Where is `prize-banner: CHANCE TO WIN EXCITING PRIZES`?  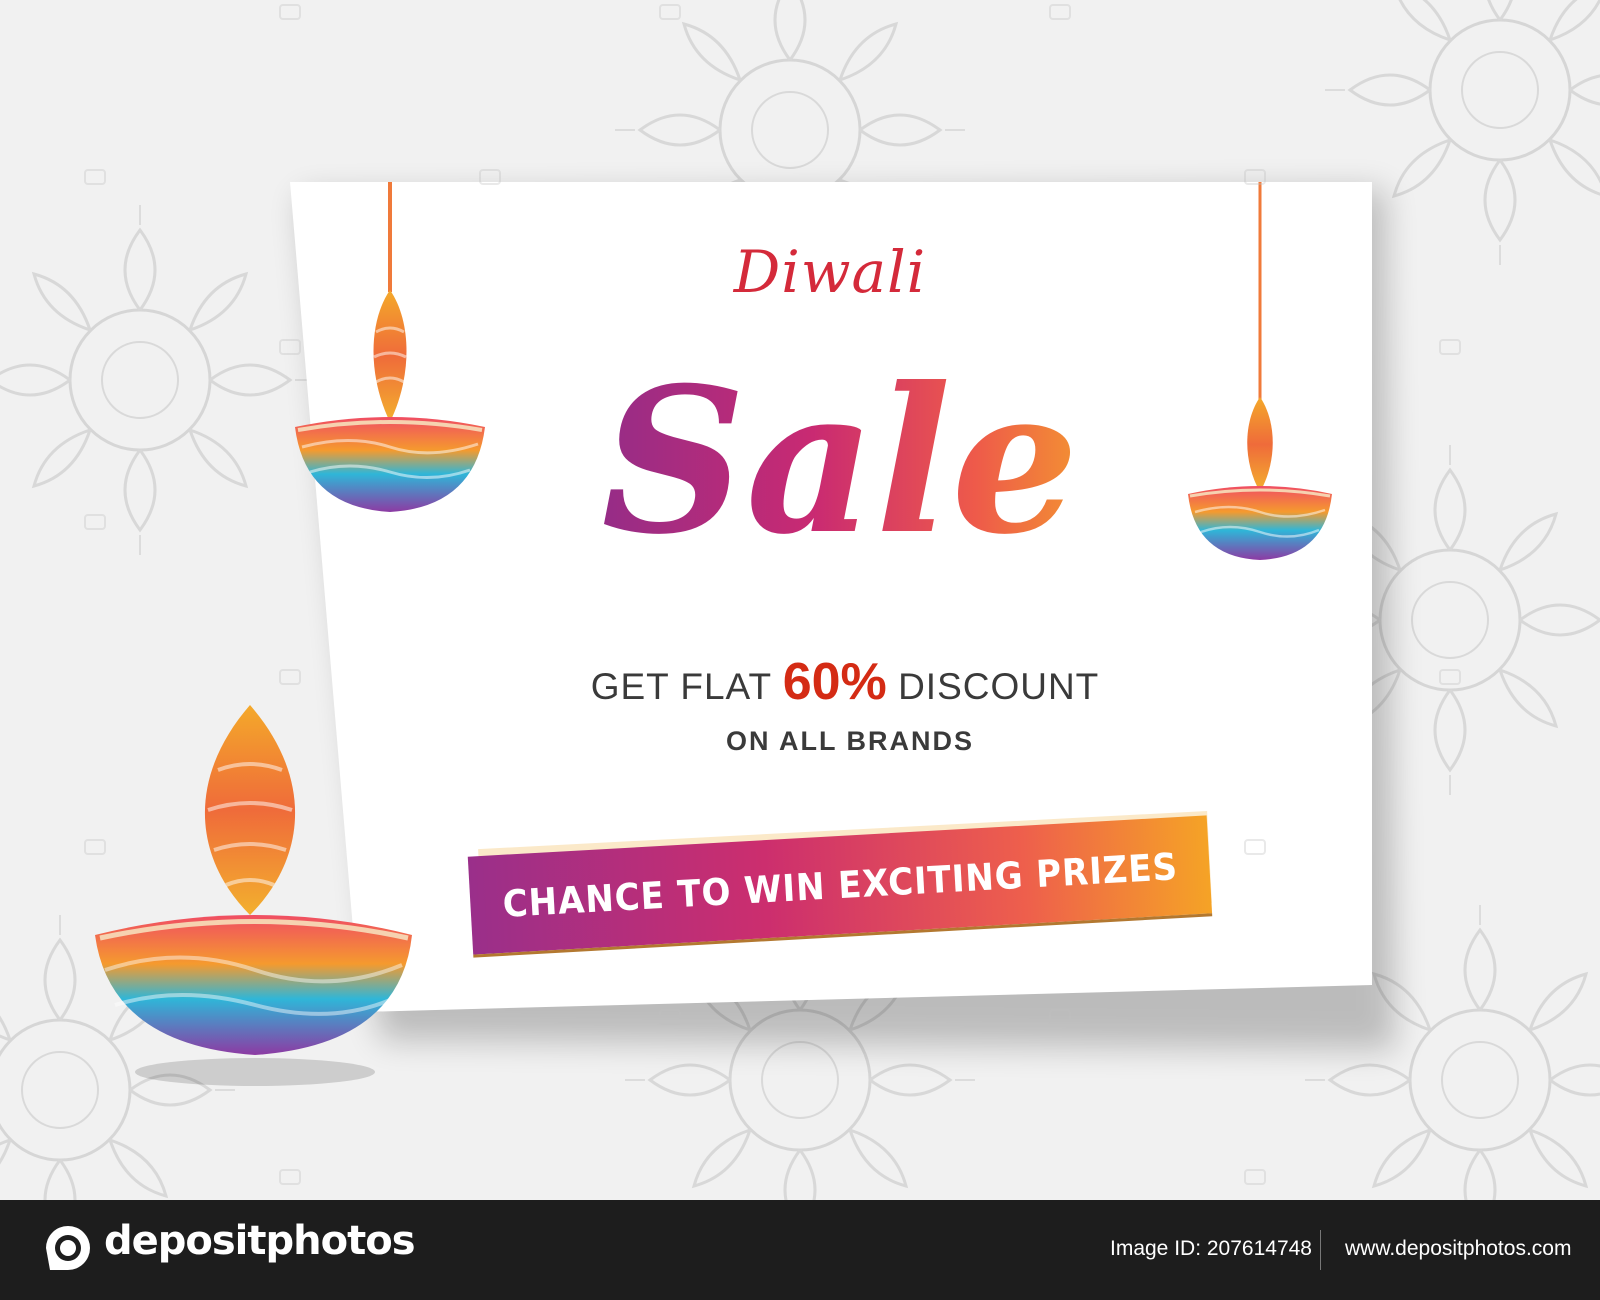
prize-banner: CHANCE TO WIN EXCITING PRIZES is located at coordinates (848, 884).